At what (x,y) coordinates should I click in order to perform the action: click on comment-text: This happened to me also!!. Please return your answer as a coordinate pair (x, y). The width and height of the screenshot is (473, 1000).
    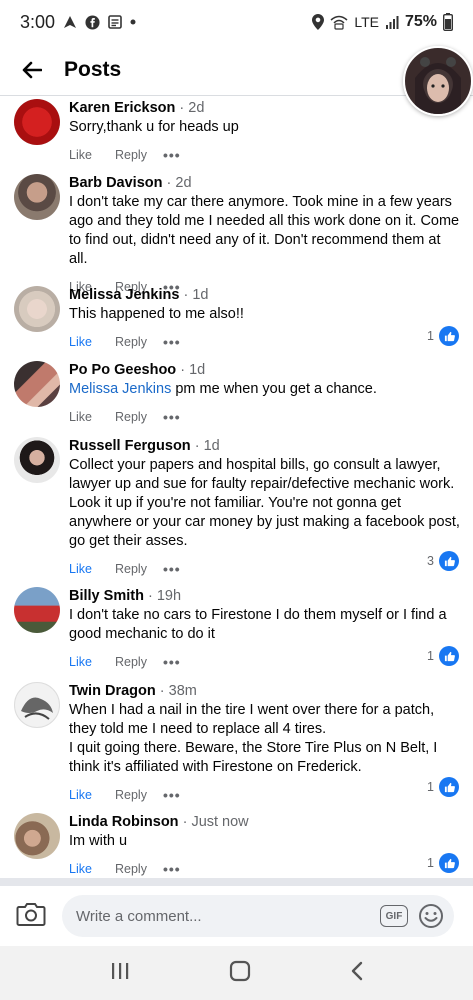
    Looking at the image, I should click on (156, 314).